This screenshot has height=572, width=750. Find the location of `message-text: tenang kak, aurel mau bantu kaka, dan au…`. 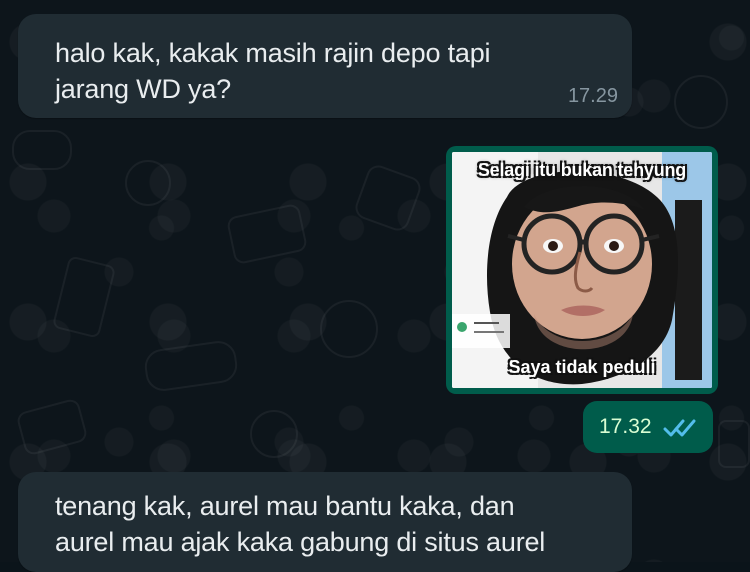

message-text: tenang kak, aurel mau bantu kaka, dan au… is located at coordinates (335, 524).